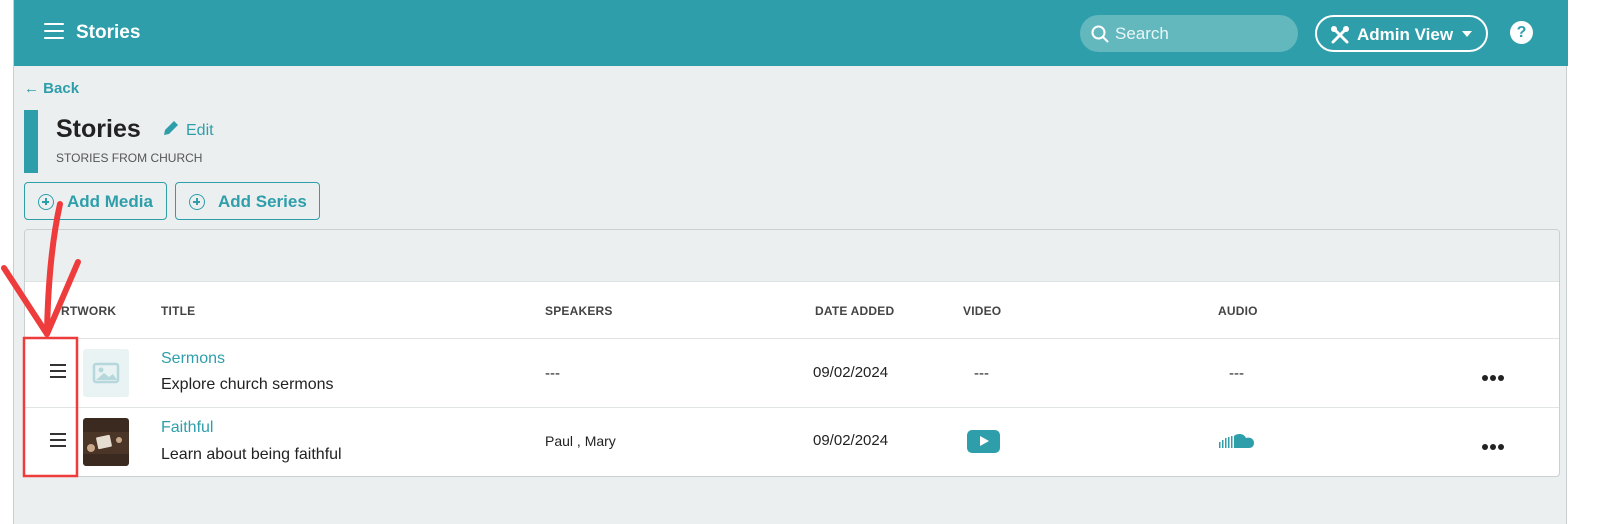 The height and width of the screenshot is (524, 1600). Describe the element at coordinates (171, 128) in the screenshot. I see `pencil-icon` at that location.